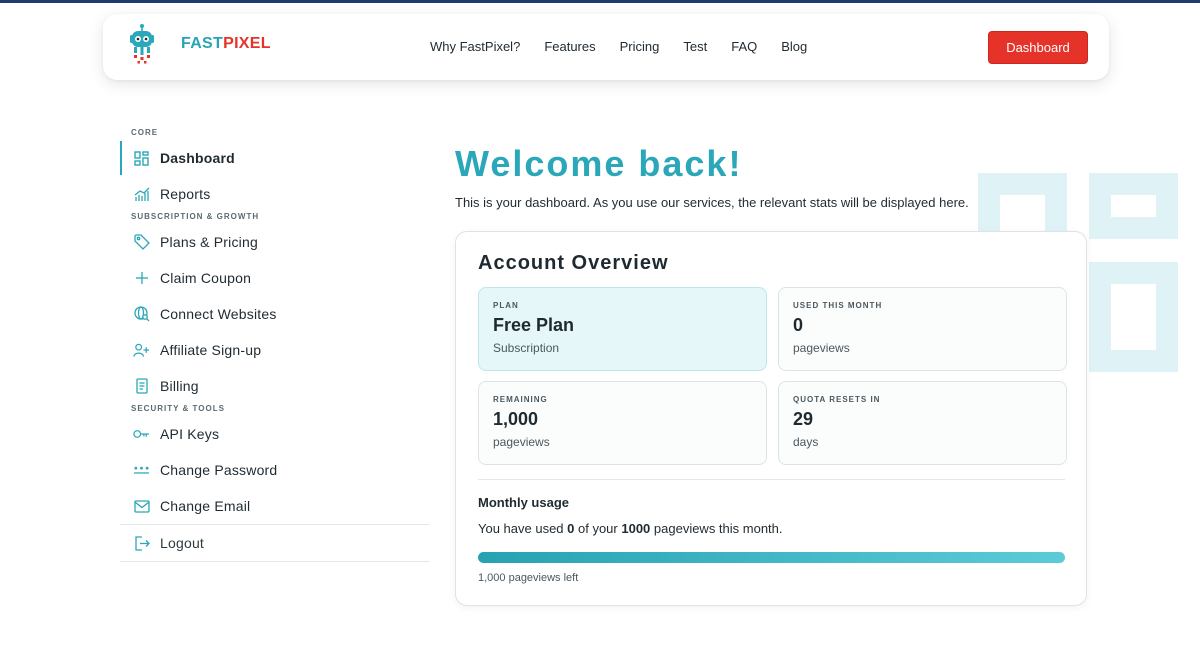 The height and width of the screenshot is (664, 1200). I want to click on decorative-square-3-hole, so click(1133, 317).